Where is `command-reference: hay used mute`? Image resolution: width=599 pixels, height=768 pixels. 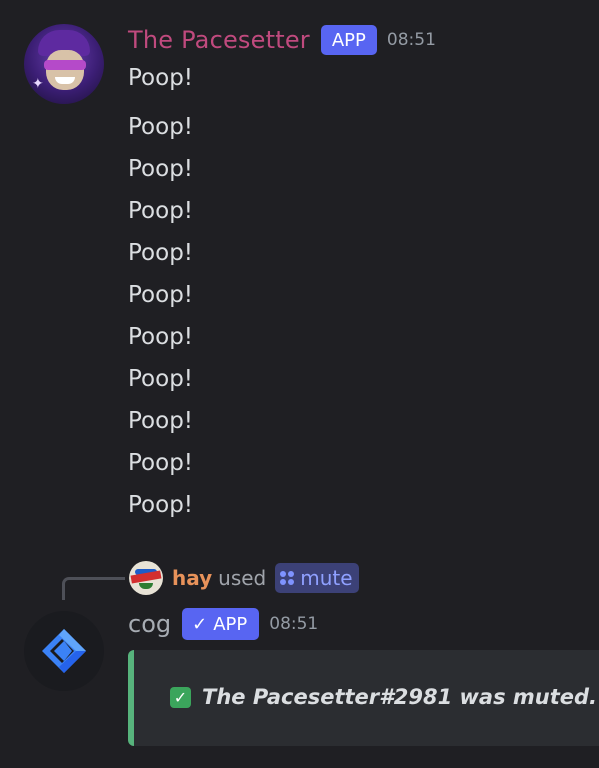 command-reference: hay used mute is located at coordinates (265, 578).